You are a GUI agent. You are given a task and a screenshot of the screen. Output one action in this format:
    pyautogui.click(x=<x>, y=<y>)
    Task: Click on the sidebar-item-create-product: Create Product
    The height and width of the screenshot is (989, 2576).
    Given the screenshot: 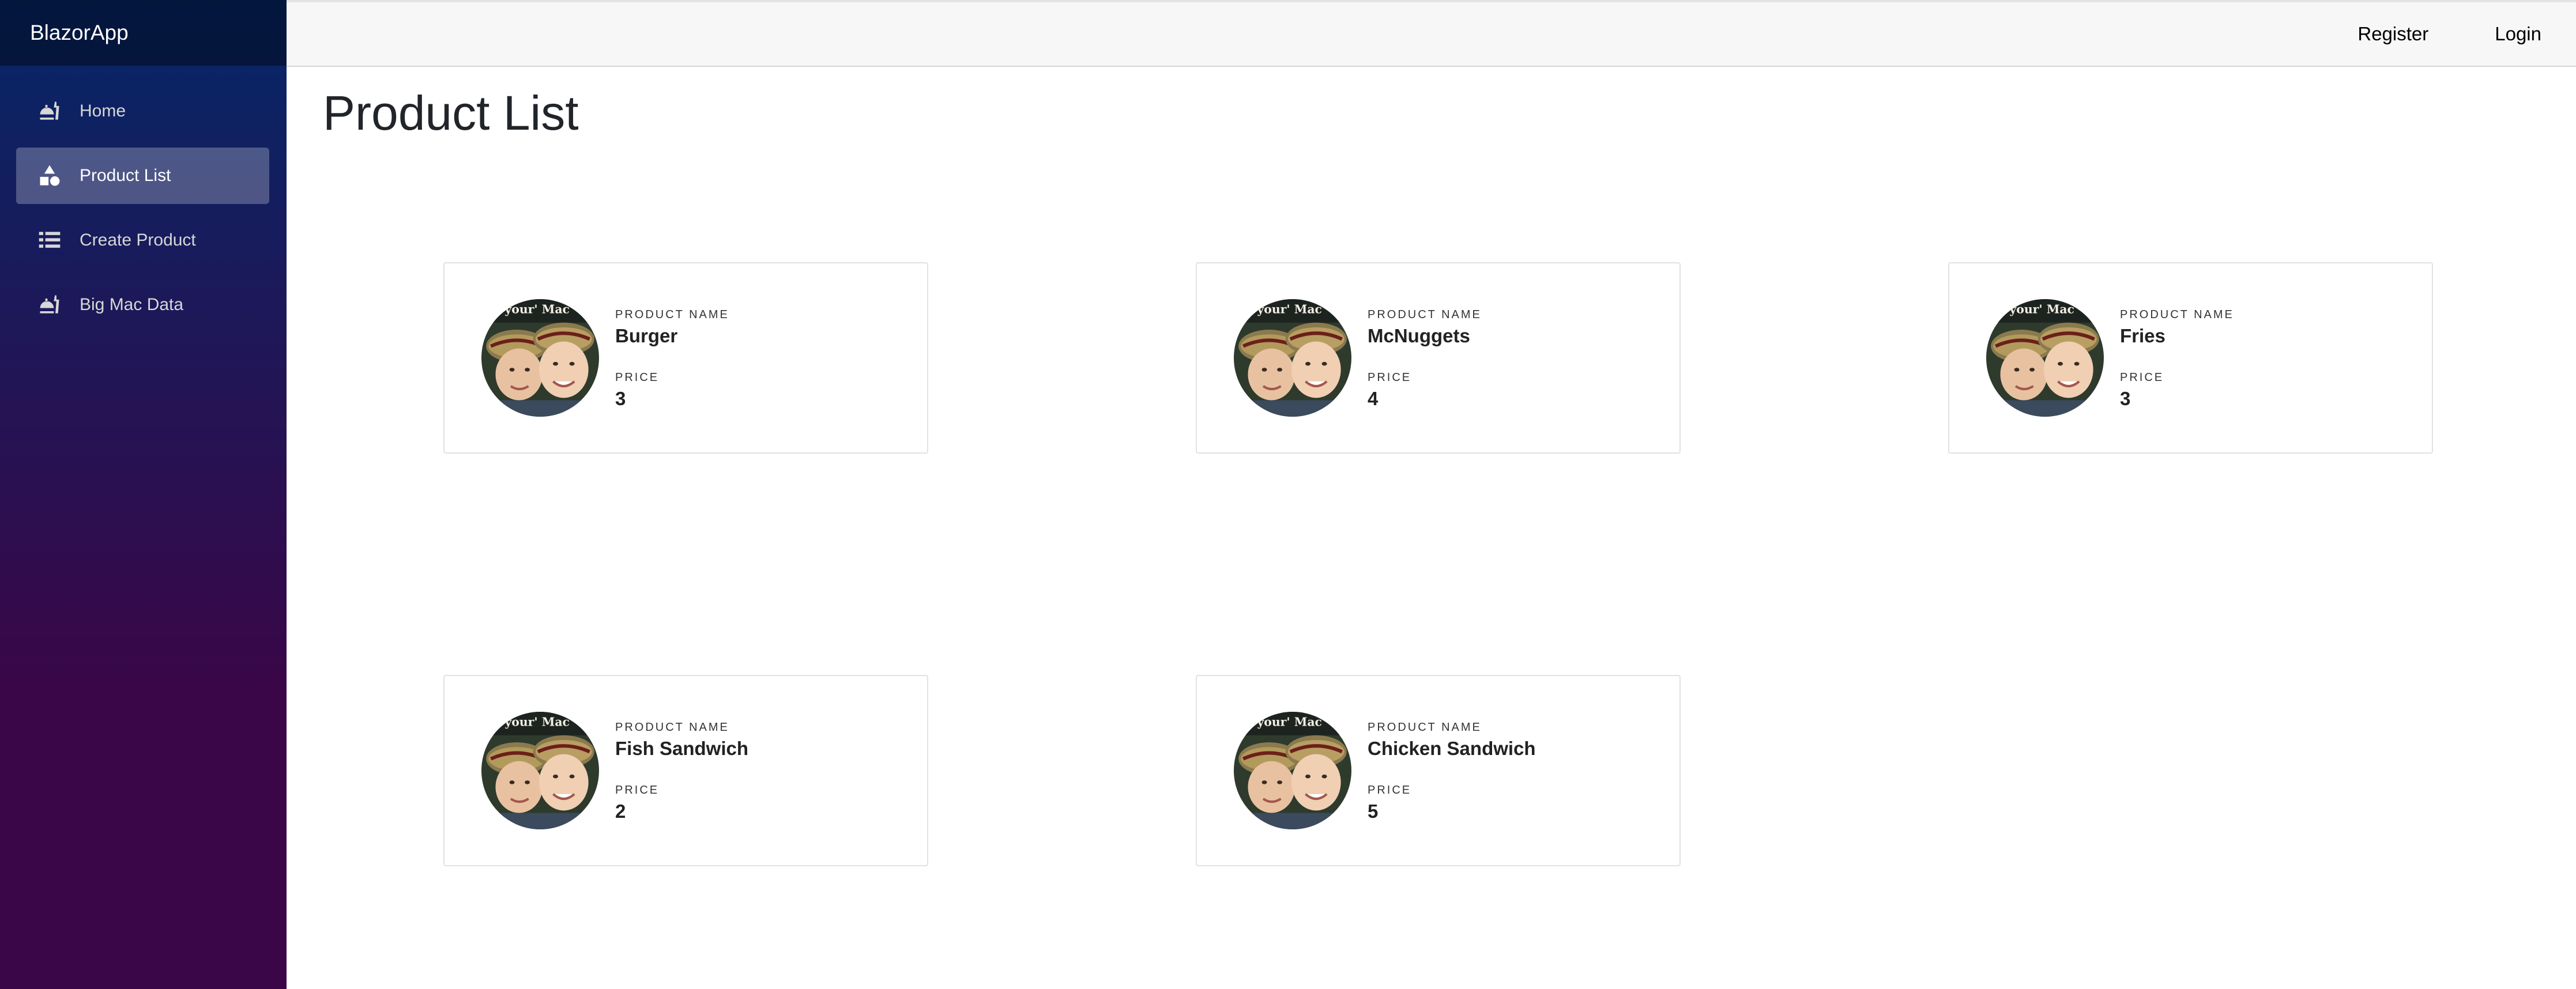 What is the action you would take?
    pyautogui.click(x=142, y=241)
    